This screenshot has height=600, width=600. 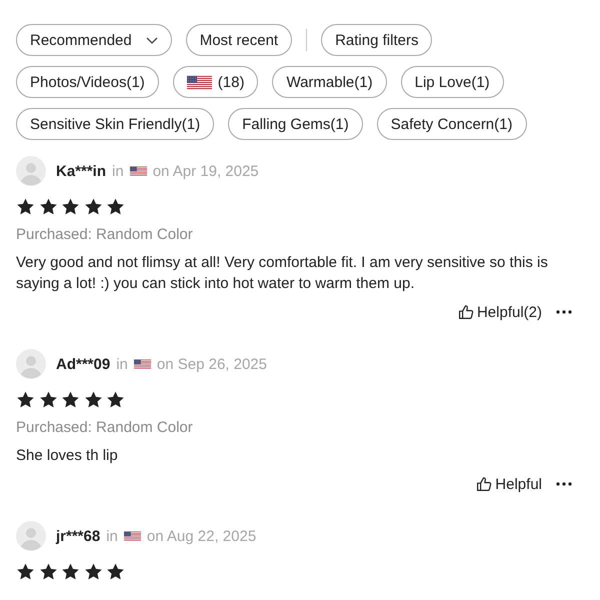 I want to click on reviewer-name: Ka***in, so click(x=81, y=171).